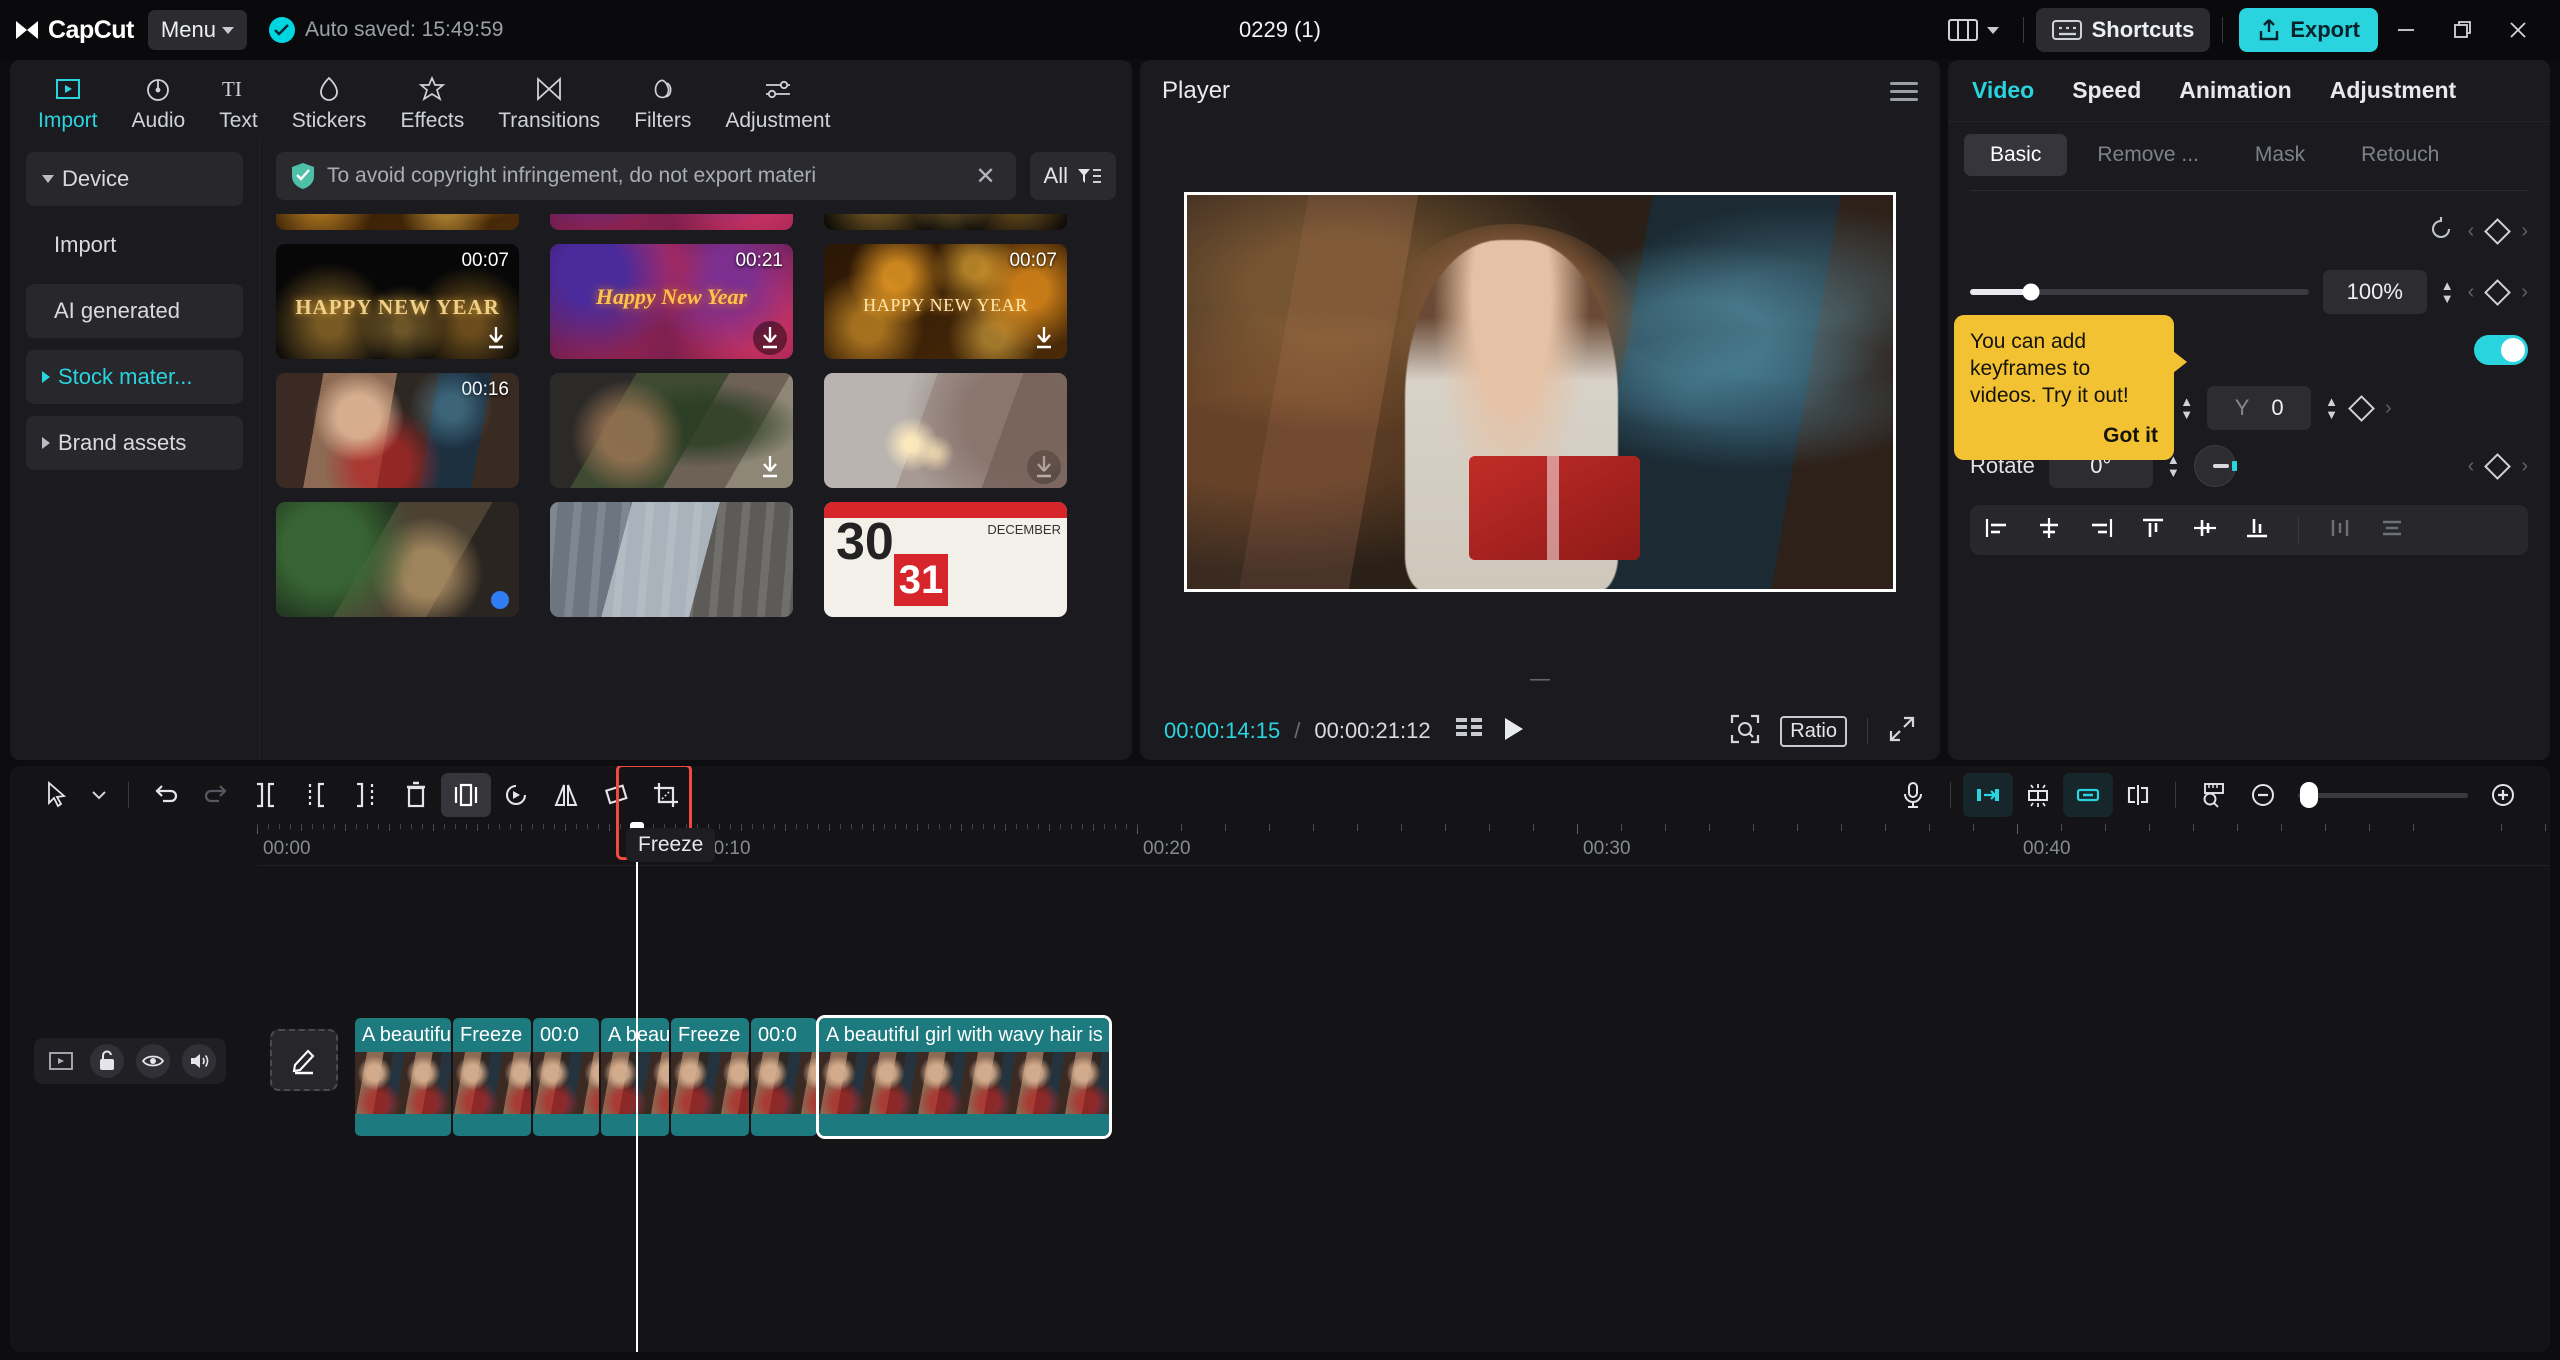 This screenshot has height=1360, width=2560. What do you see at coordinates (492, 1077) in the screenshot?
I see `timeline-clip: Freeze` at bounding box center [492, 1077].